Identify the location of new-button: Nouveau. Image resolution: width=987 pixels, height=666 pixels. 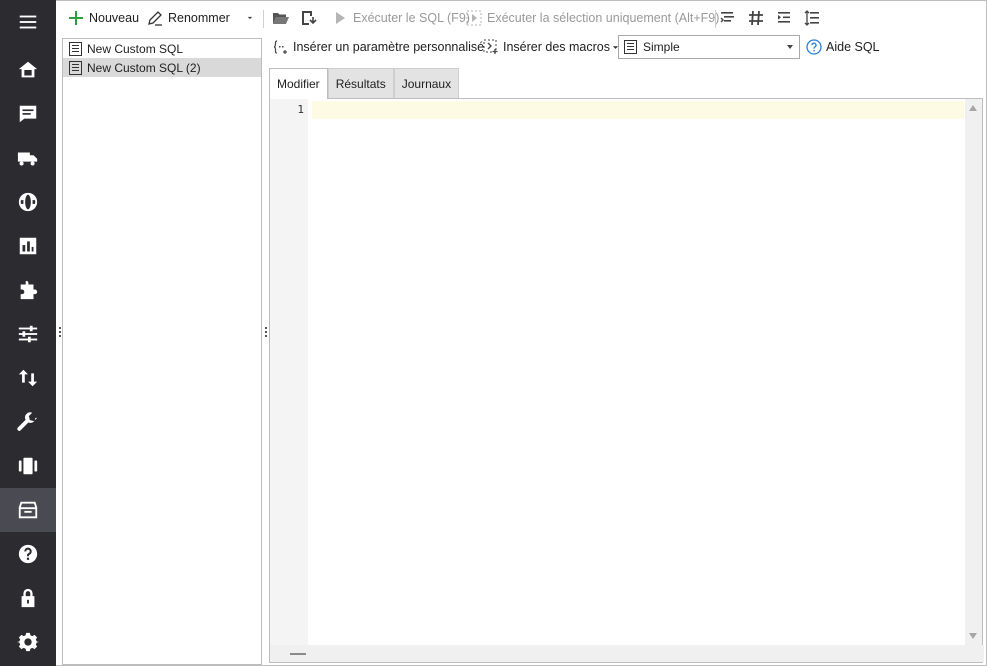
(103, 18).